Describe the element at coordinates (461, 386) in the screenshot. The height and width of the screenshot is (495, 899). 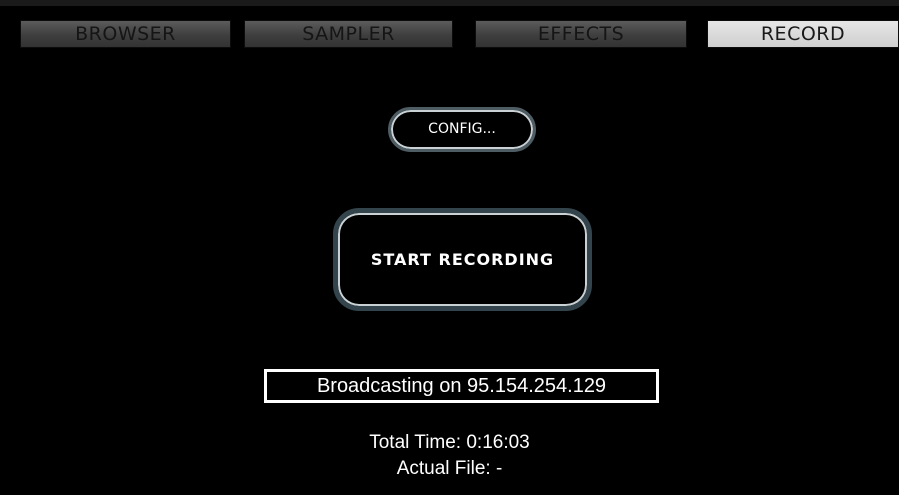
I see `broadcast-status: Broadcasting on 95.154.254.129` at that location.